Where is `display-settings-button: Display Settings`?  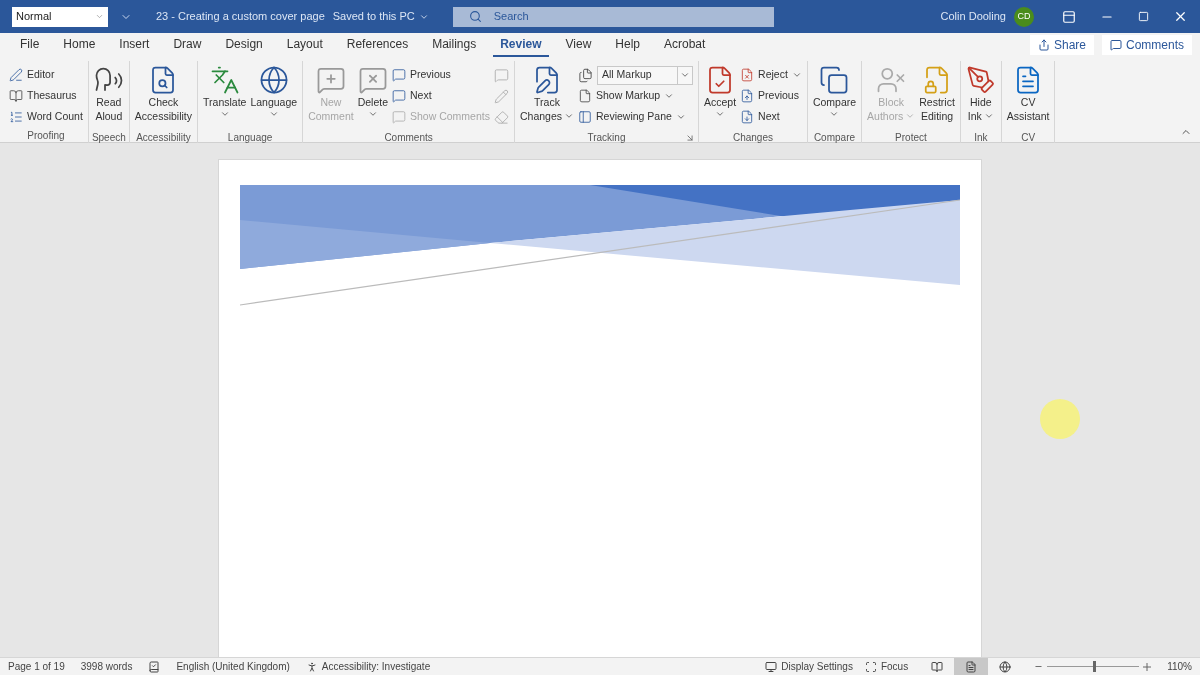 display-settings-button: Display Settings is located at coordinates (809, 666).